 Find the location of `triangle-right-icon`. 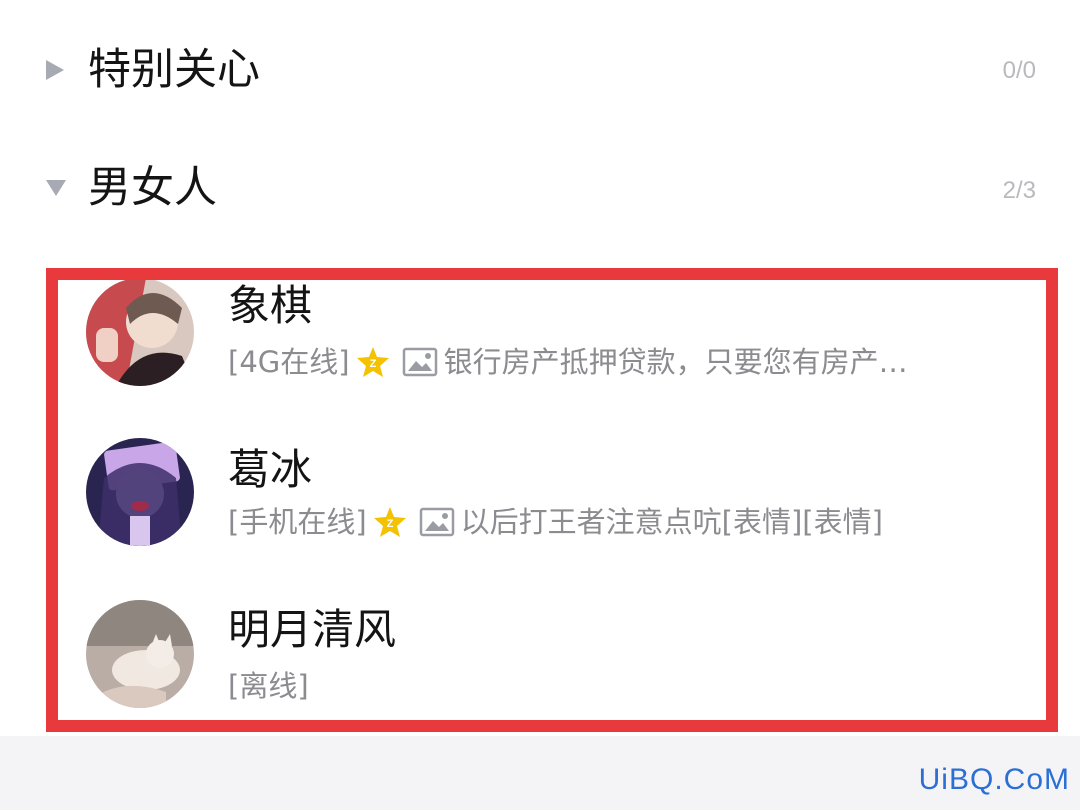

triangle-right-icon is located at coordinates (55, 70).